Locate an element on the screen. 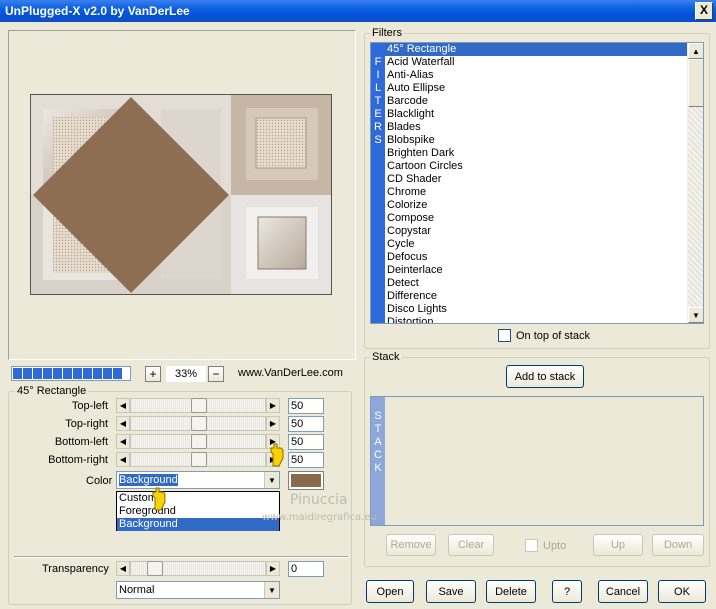 This screenshot has height=609, width=716. zoom-out-button: − is located at coordinates (216, 374).